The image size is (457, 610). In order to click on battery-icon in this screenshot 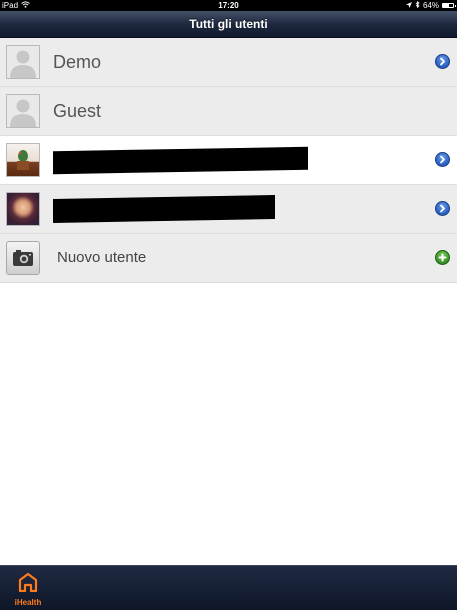, I will do `click(449, 5)`.